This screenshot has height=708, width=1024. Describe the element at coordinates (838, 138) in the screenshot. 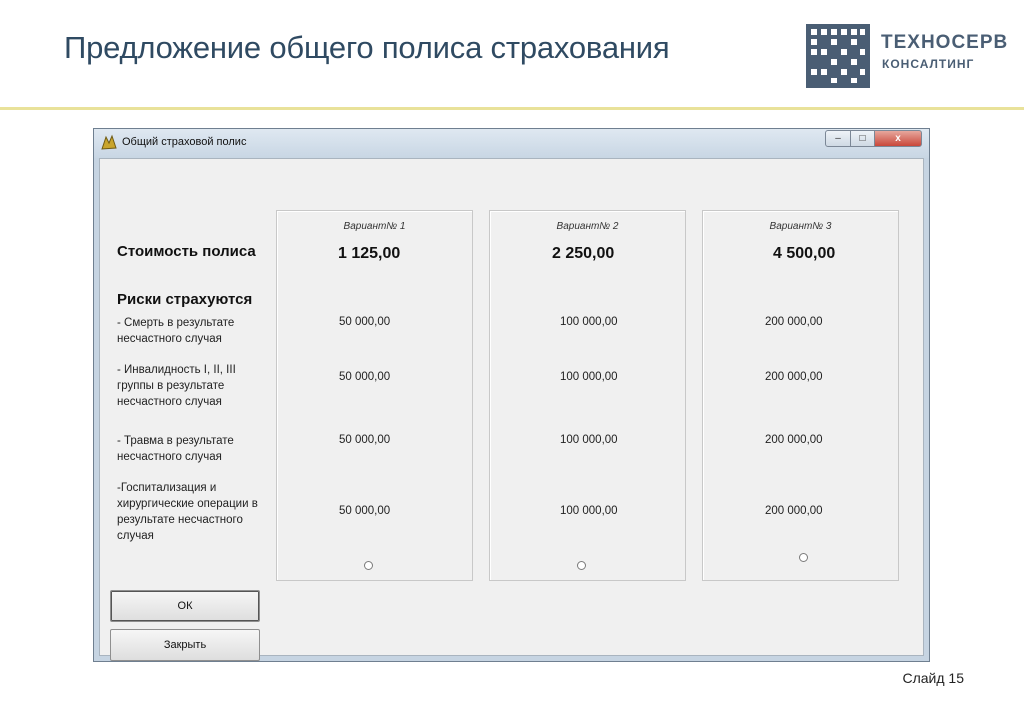

I see `minimize-button: –` at that location.